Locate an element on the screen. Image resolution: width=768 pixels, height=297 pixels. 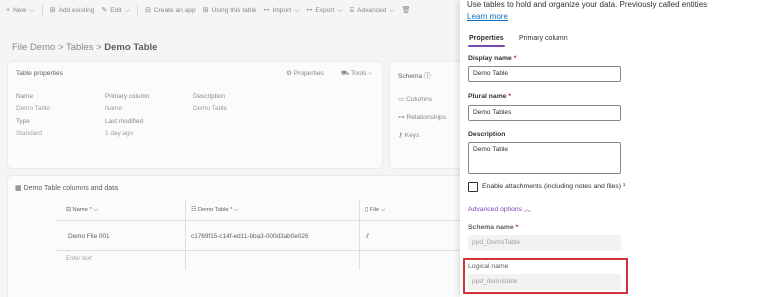
name-label: Name is located at coordinates (25, 96).